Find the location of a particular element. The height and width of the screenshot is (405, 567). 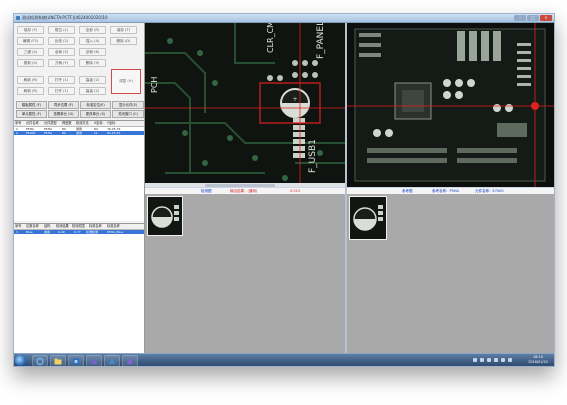

table-row-selected: 2 P5000 P5HA 80 通用 11 84.25.25 is located at coordinates (79, 133).